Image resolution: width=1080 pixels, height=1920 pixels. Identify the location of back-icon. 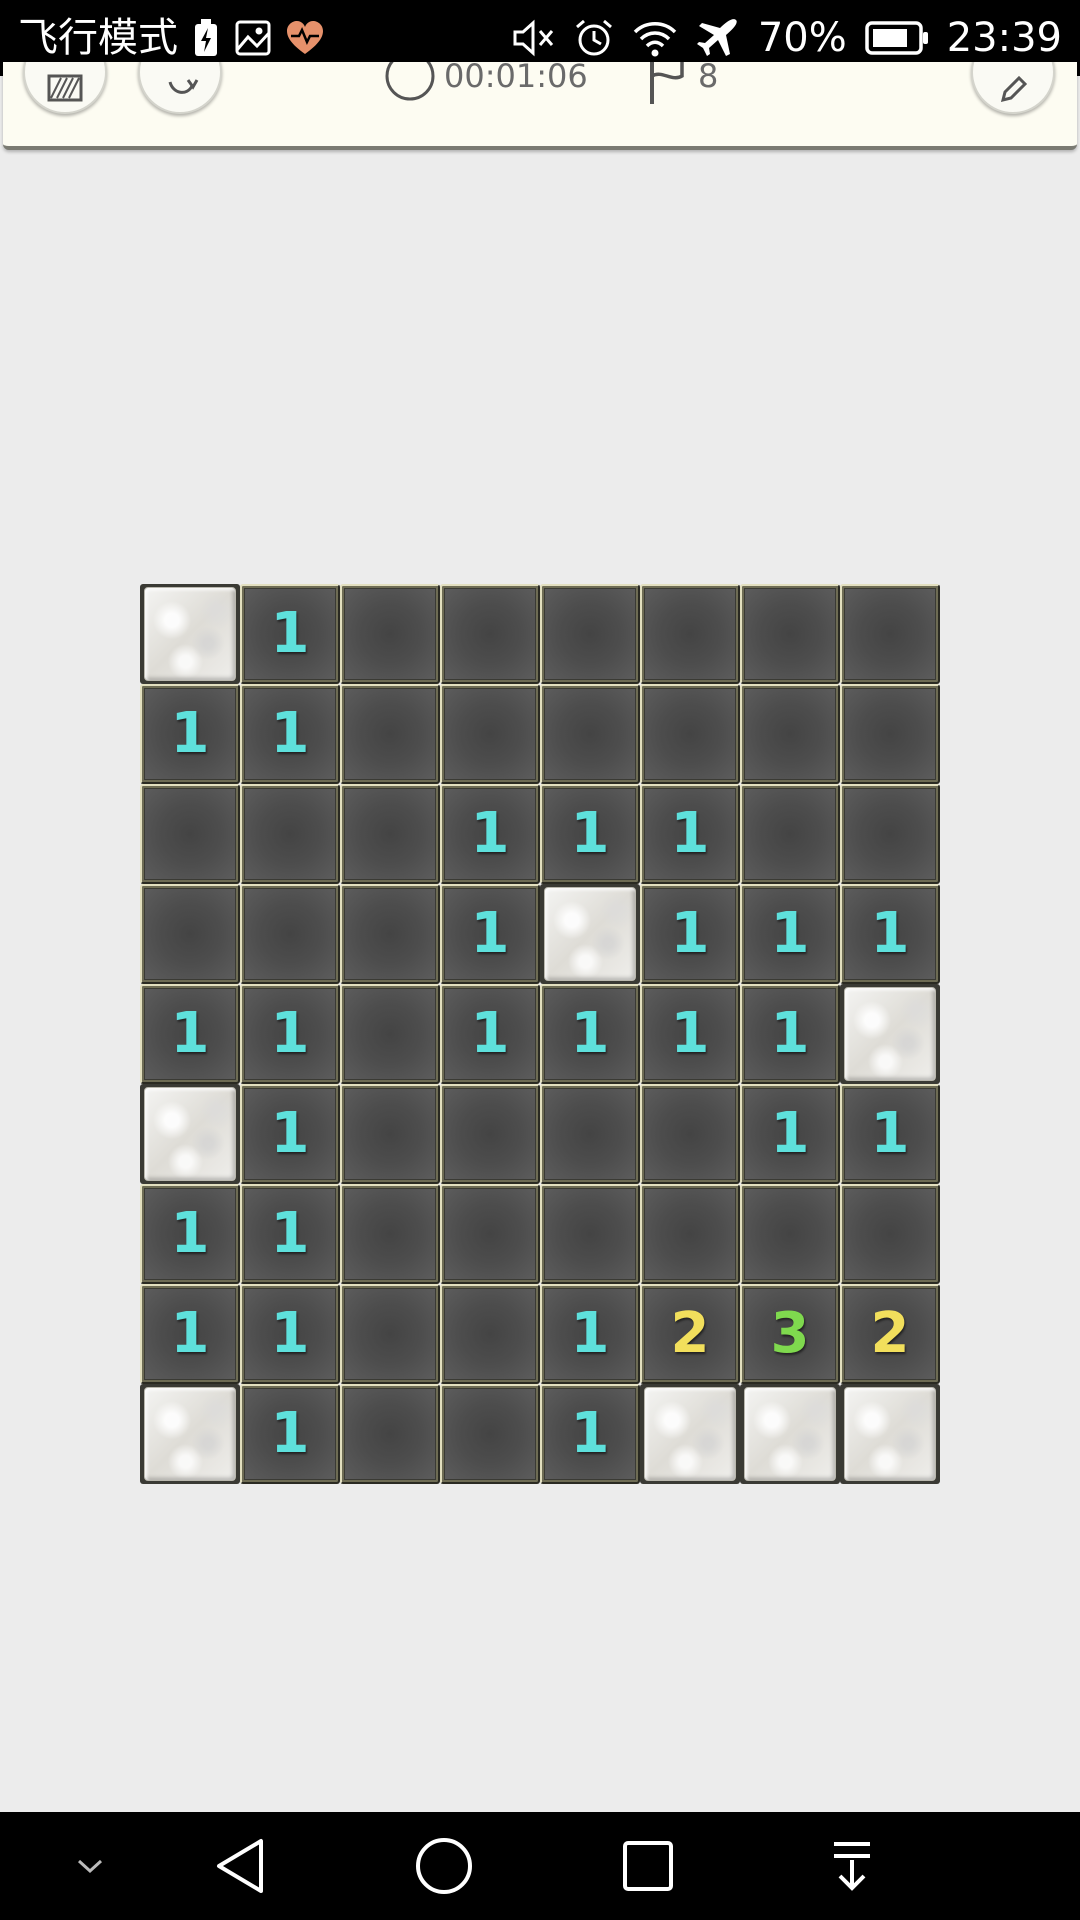
(241, 1866).